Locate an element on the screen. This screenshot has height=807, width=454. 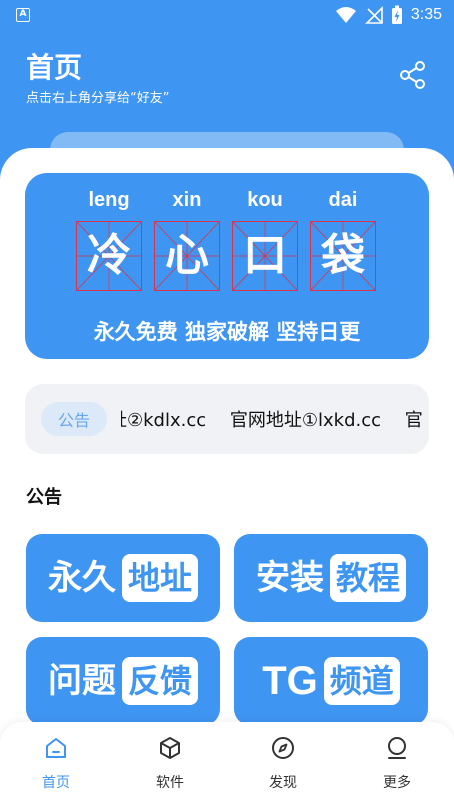
bottom-navigation: 首页 软件 发现 更多 is located at coordinates (227, 764).